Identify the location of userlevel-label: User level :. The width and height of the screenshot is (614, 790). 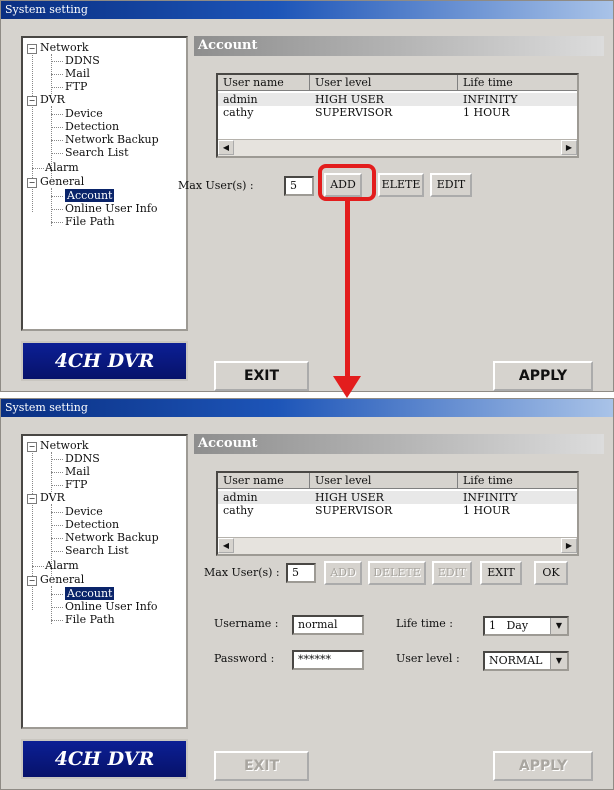
(428, 658).